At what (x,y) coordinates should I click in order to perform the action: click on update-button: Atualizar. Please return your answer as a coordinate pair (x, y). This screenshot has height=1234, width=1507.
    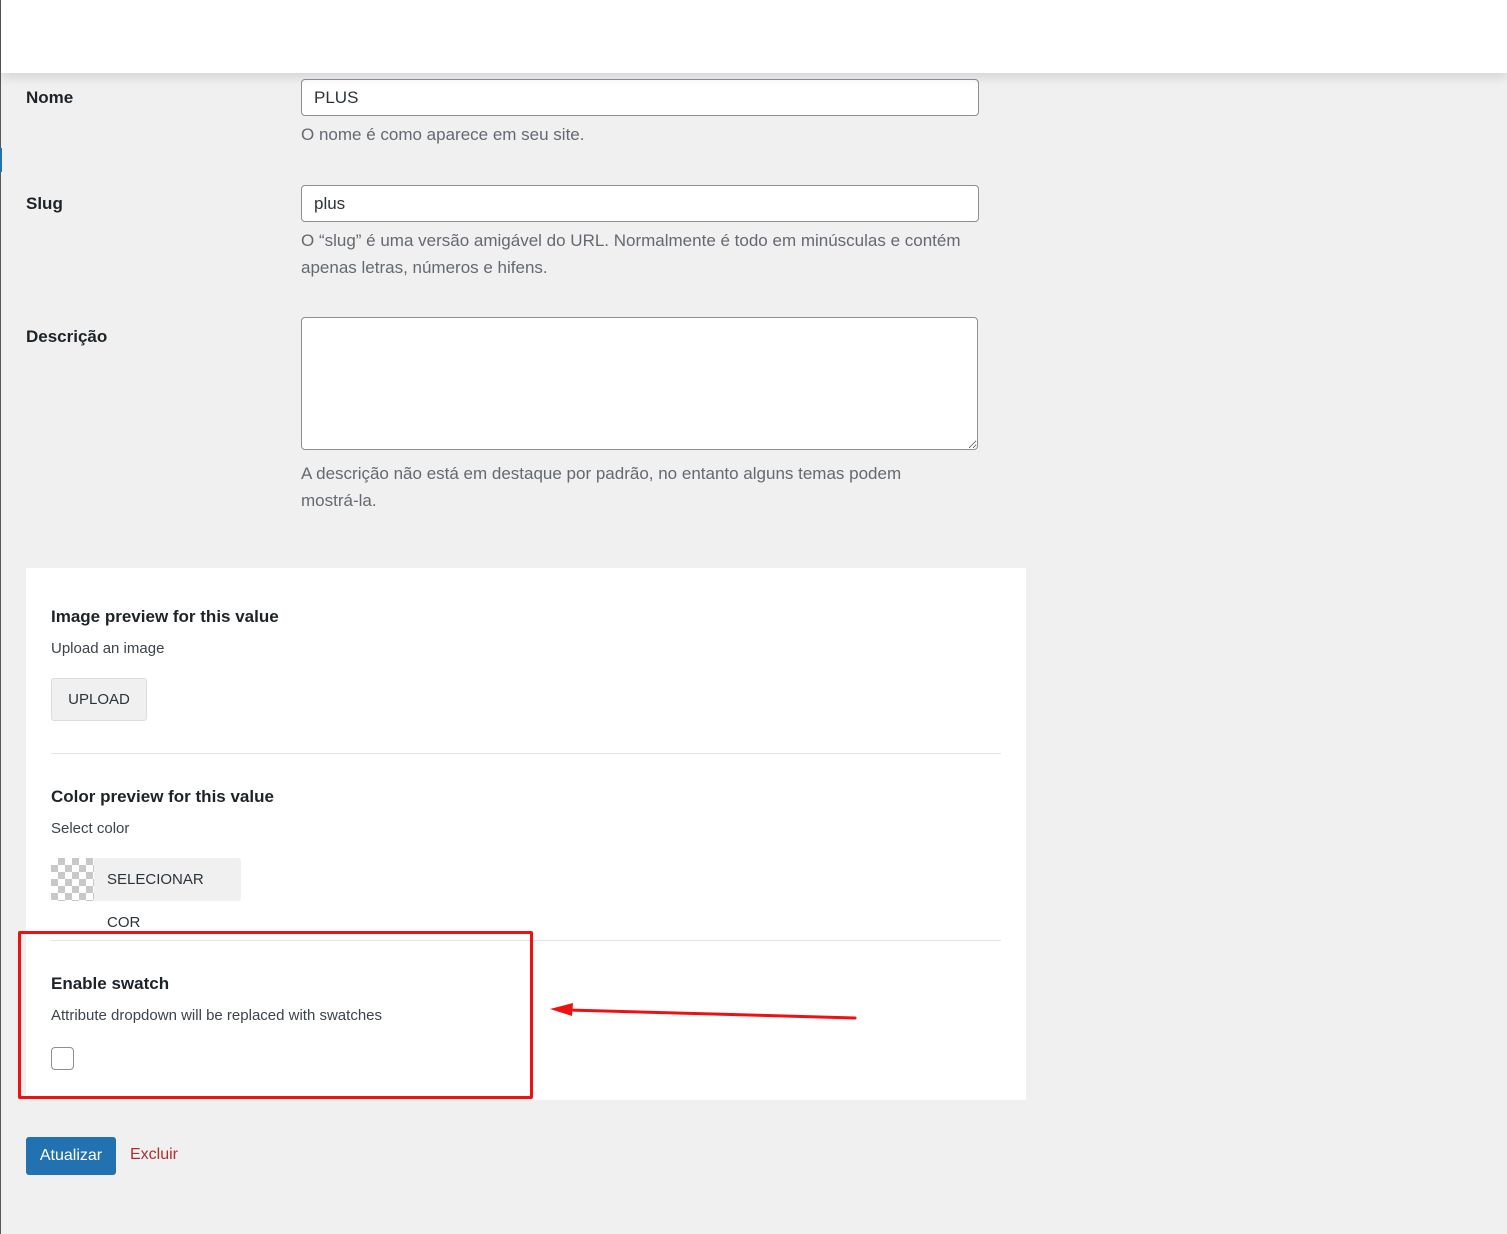
    Looking at the image, I should click on (71, 1156).